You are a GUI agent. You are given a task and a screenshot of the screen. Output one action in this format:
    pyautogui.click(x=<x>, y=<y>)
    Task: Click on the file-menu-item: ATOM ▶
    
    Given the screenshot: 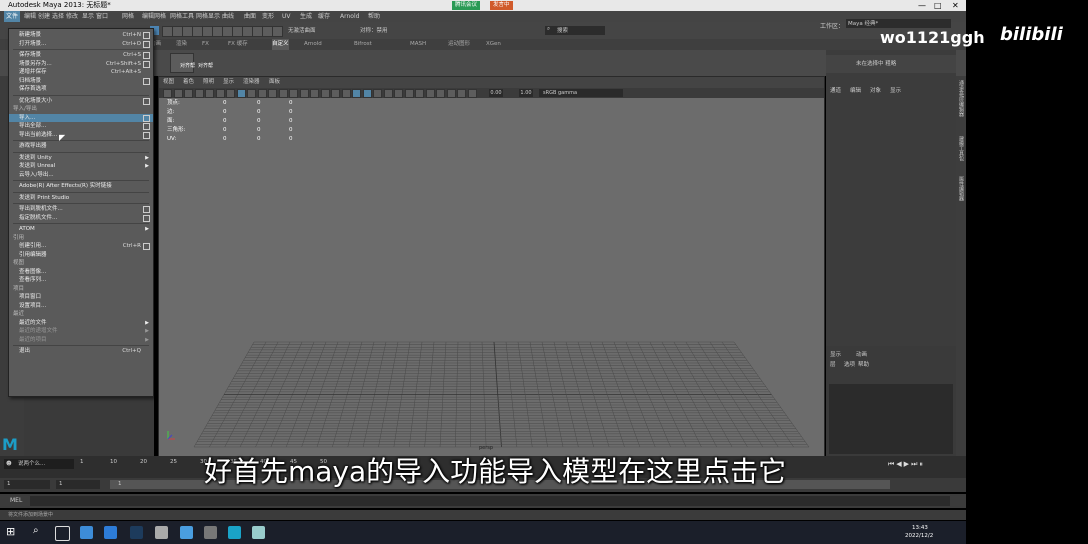 What is the action you would take?
    pyautogui.click(x=81, y=229)
    